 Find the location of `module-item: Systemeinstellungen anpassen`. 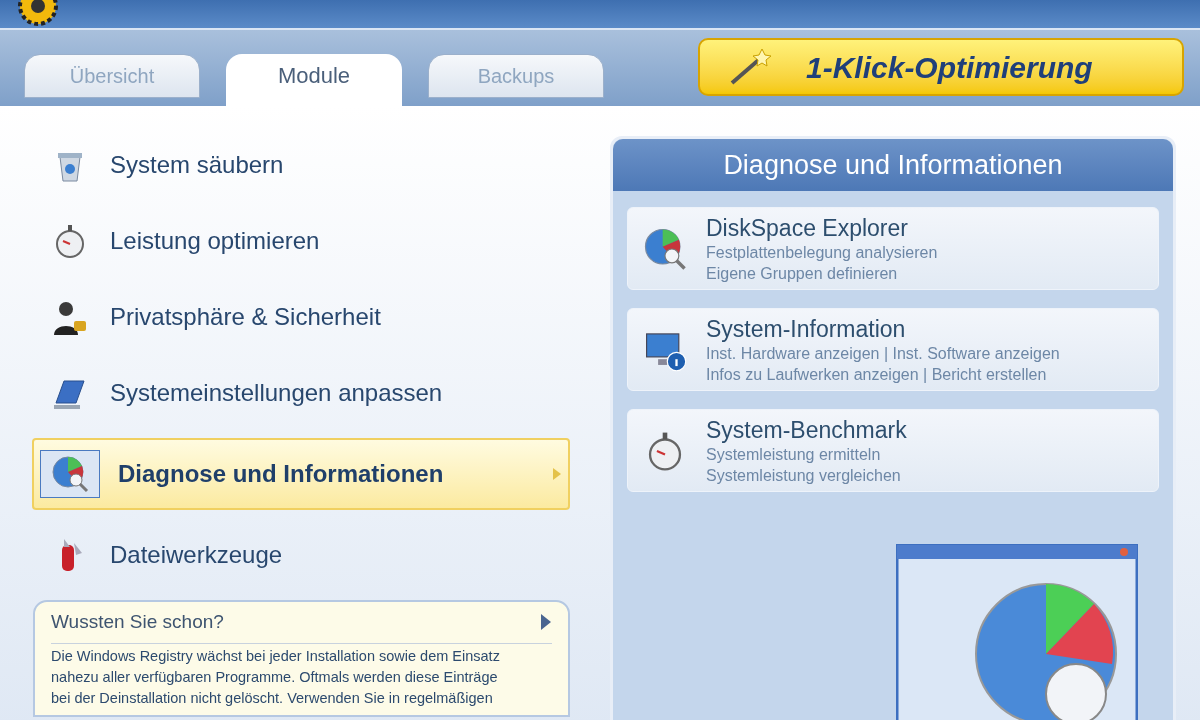

module-item: Systemeinstellungen anpassen is located at coordinates (301, 393).